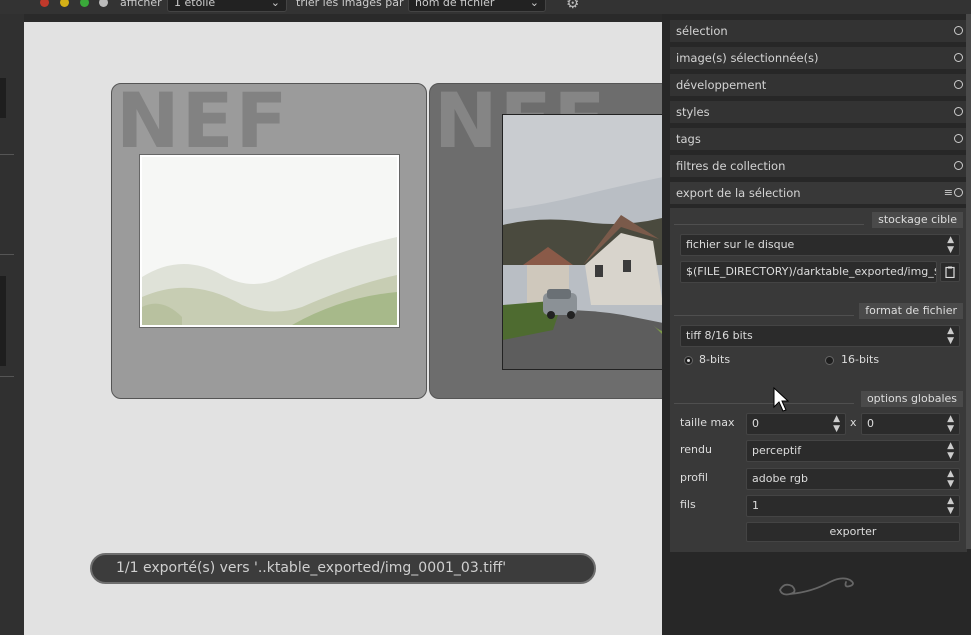 Image resolution: width=971 pixels, height=635 pixels. I want to click on section-storage-title: stockage cible, so click(917, 220).